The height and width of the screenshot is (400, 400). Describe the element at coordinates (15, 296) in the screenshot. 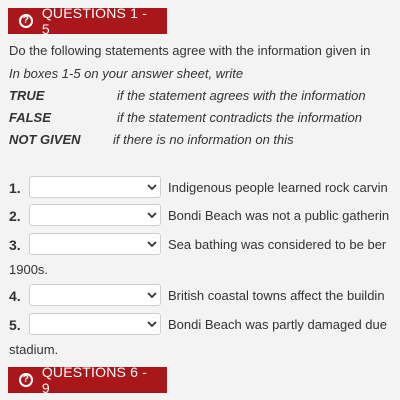

I see `question-number: 4.` at that location.